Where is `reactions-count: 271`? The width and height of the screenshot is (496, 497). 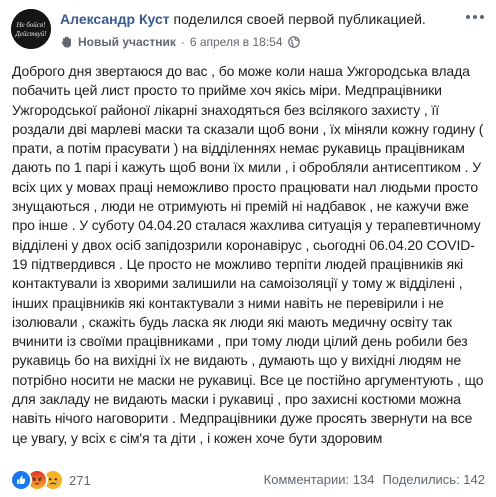
reactions-count: 271 is located at coordinates (80, 480).